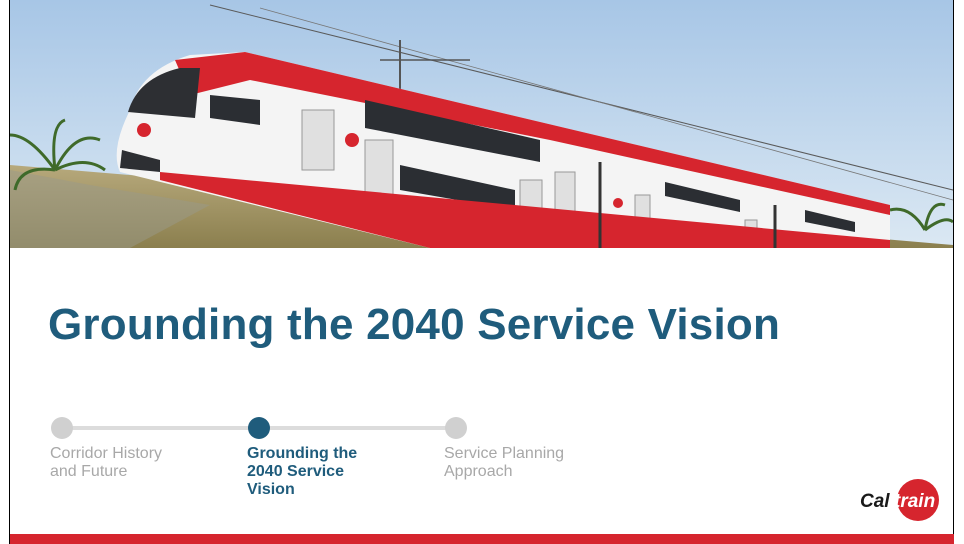 This screenshot has height=544, width=964. I want to click on slide-frame-right, so click(953, 272).